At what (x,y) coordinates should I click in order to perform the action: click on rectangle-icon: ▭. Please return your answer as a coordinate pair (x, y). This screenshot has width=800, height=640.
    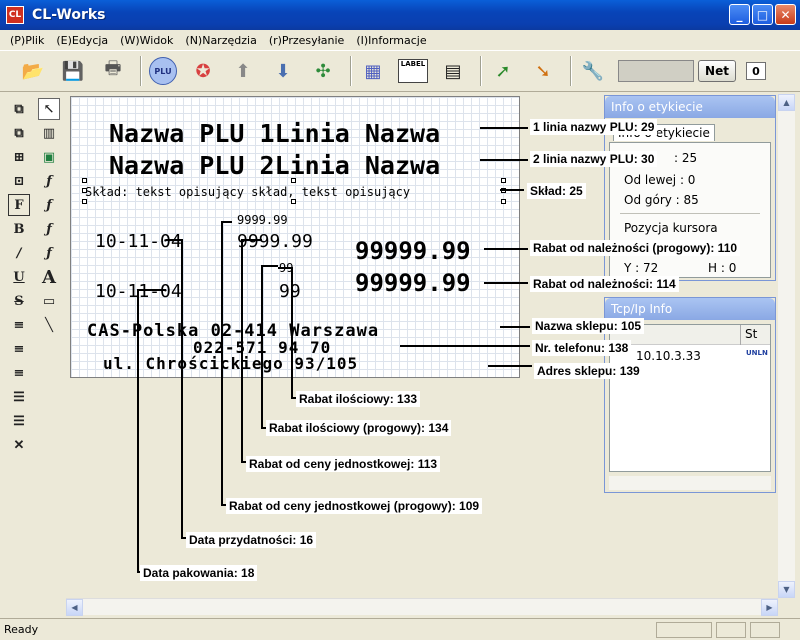
    Looking at the image, I should click on (49, 301).